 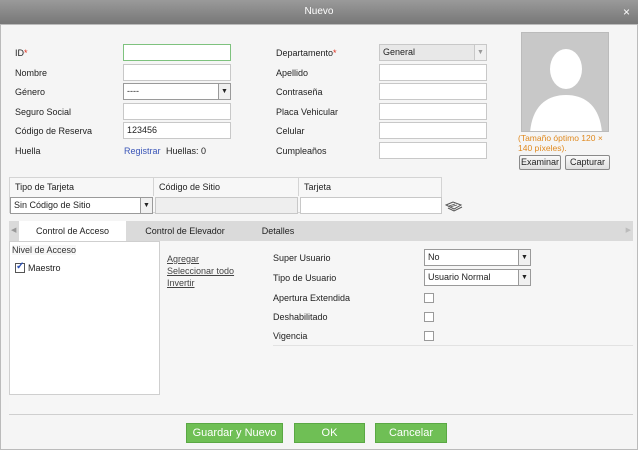 I want to click on tipo-tarjeta-select: Sin Código de Sitio ▼, so click(x=81, y=205).